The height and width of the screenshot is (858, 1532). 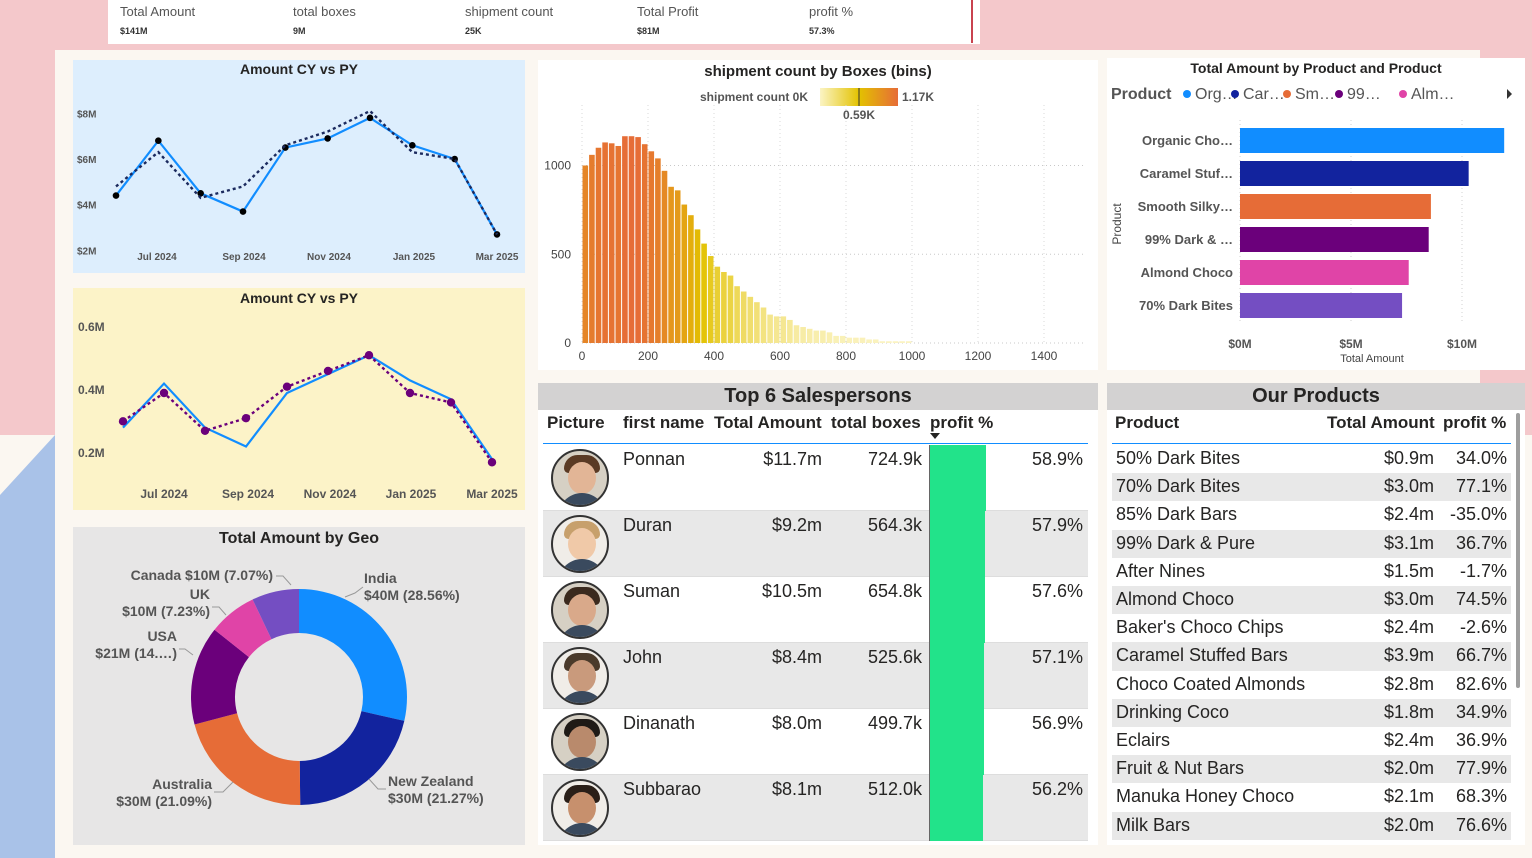 I want to click on y-tick-label: 0.2M, so click(x=91, y=453).